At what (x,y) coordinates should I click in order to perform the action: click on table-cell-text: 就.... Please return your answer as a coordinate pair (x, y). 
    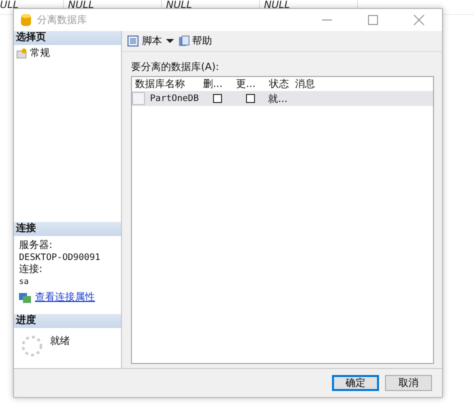
    Looking at the image, I should click on (278, 99).